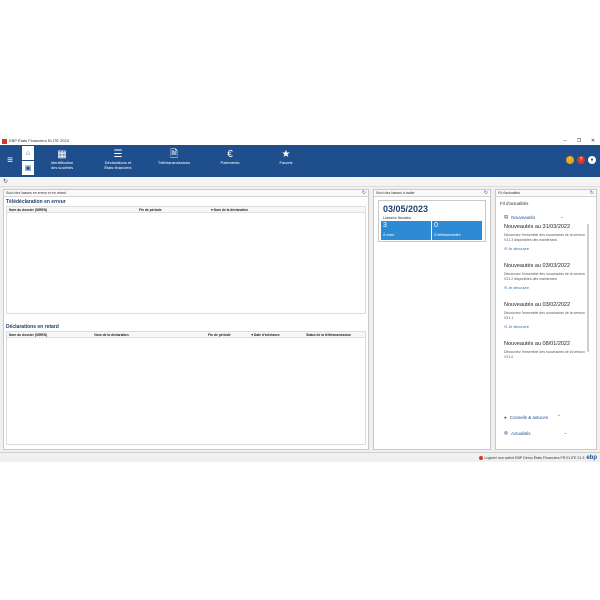 This screenshot has height=600, width=600. I want to click on print-tab: ▣, so click(28, 168).